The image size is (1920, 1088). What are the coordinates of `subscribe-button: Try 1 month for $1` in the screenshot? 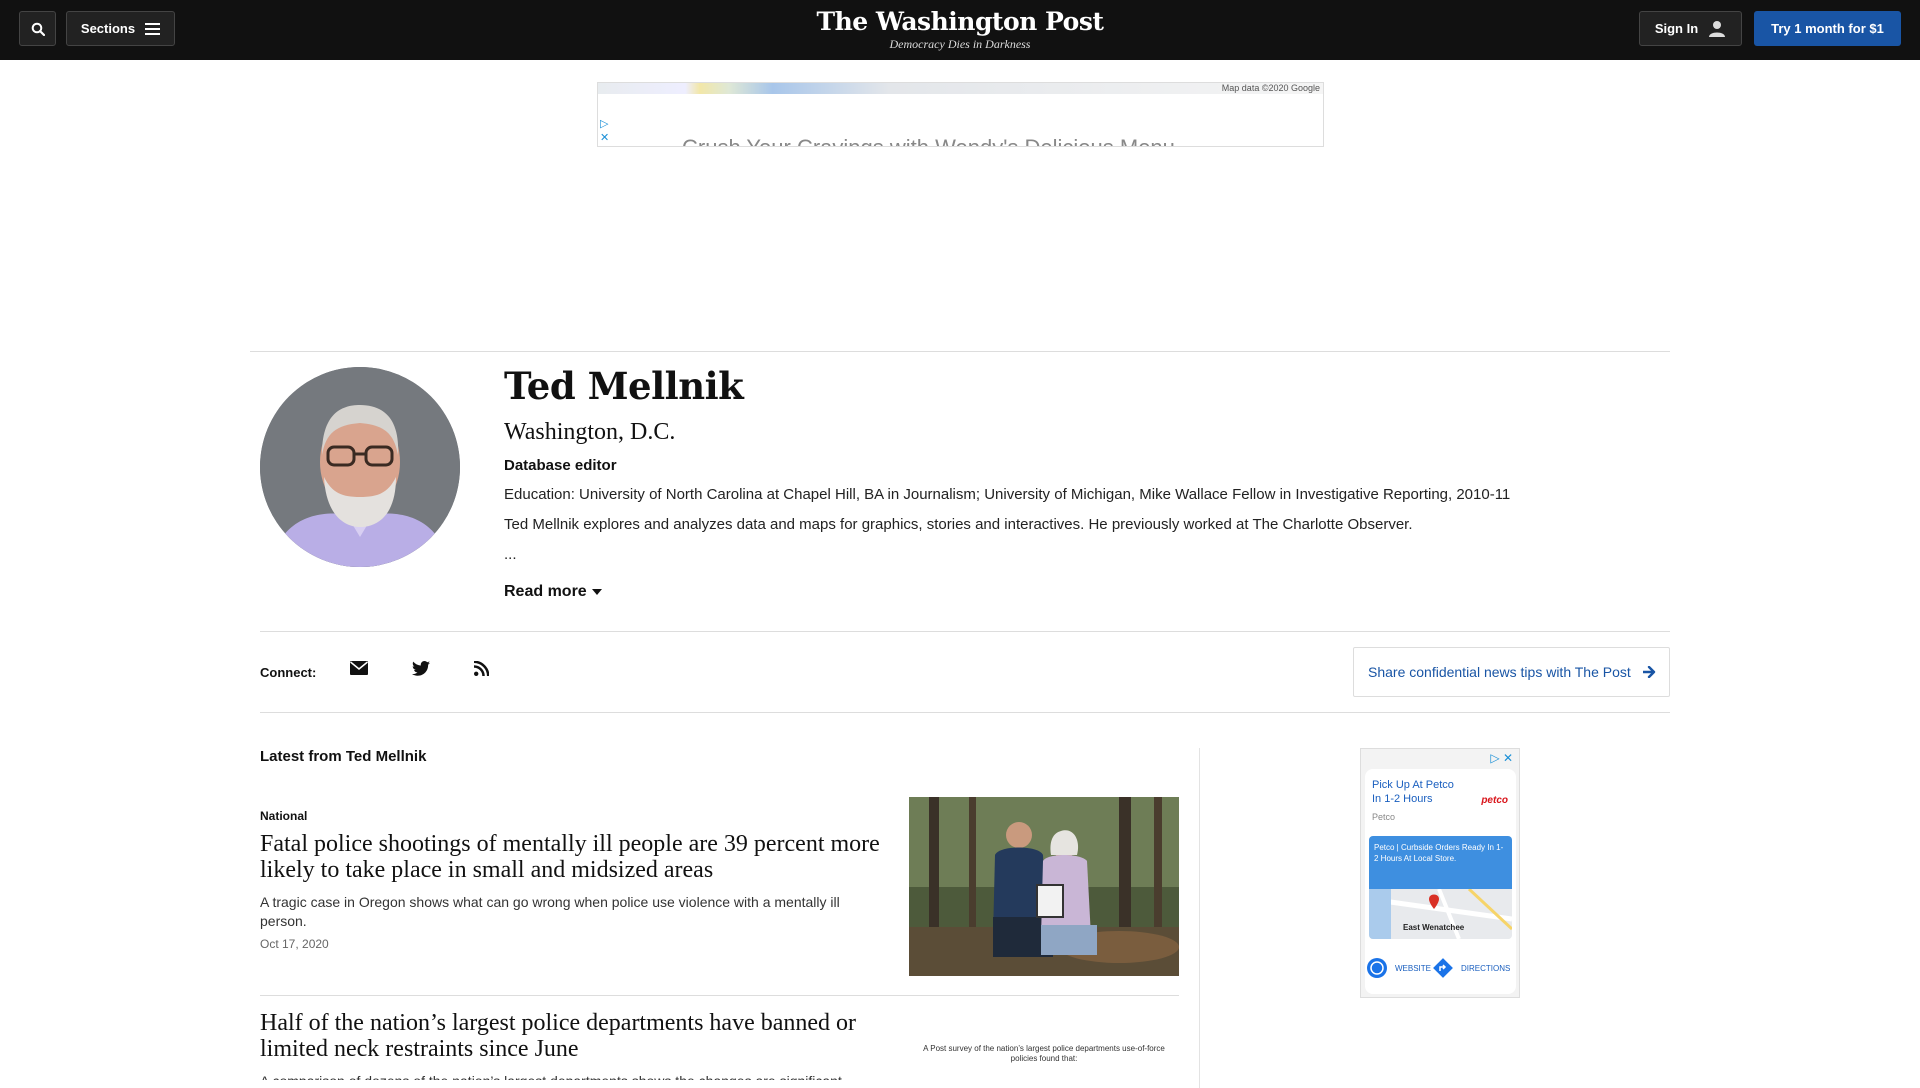 It's located at (1827, 28).